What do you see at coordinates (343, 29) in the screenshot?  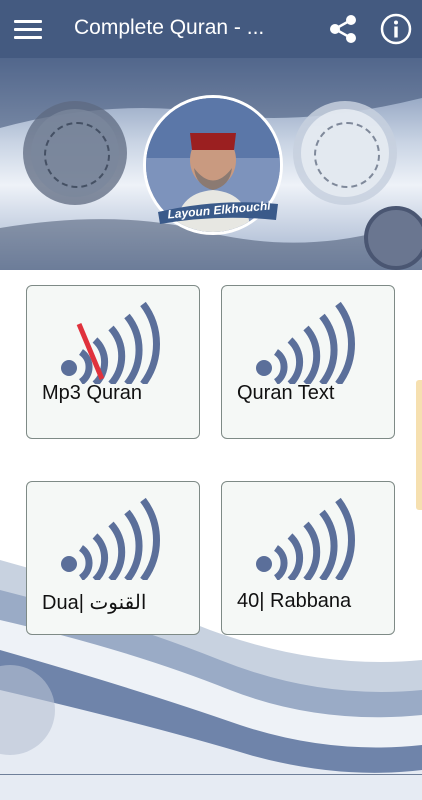 I see `share-icon` at bounding box center [343, 29].